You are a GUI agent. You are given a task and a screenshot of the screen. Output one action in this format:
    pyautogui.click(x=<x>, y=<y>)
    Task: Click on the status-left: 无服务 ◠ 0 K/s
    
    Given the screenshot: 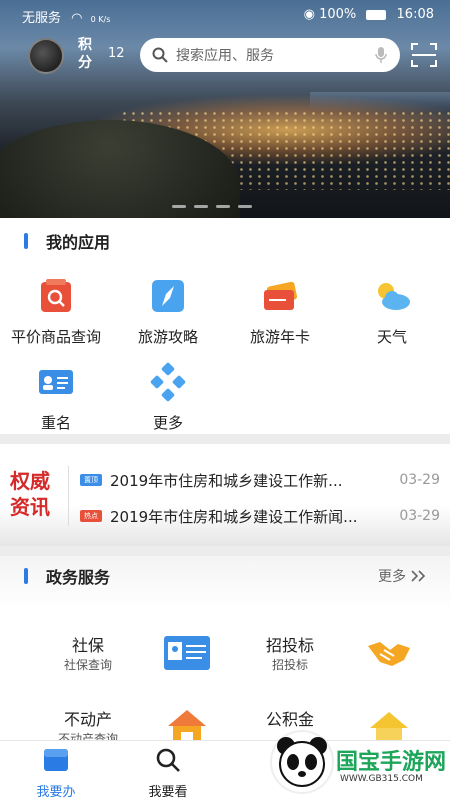 What is the action you would take?
    pyautogui.click(x=66, y=16)
    